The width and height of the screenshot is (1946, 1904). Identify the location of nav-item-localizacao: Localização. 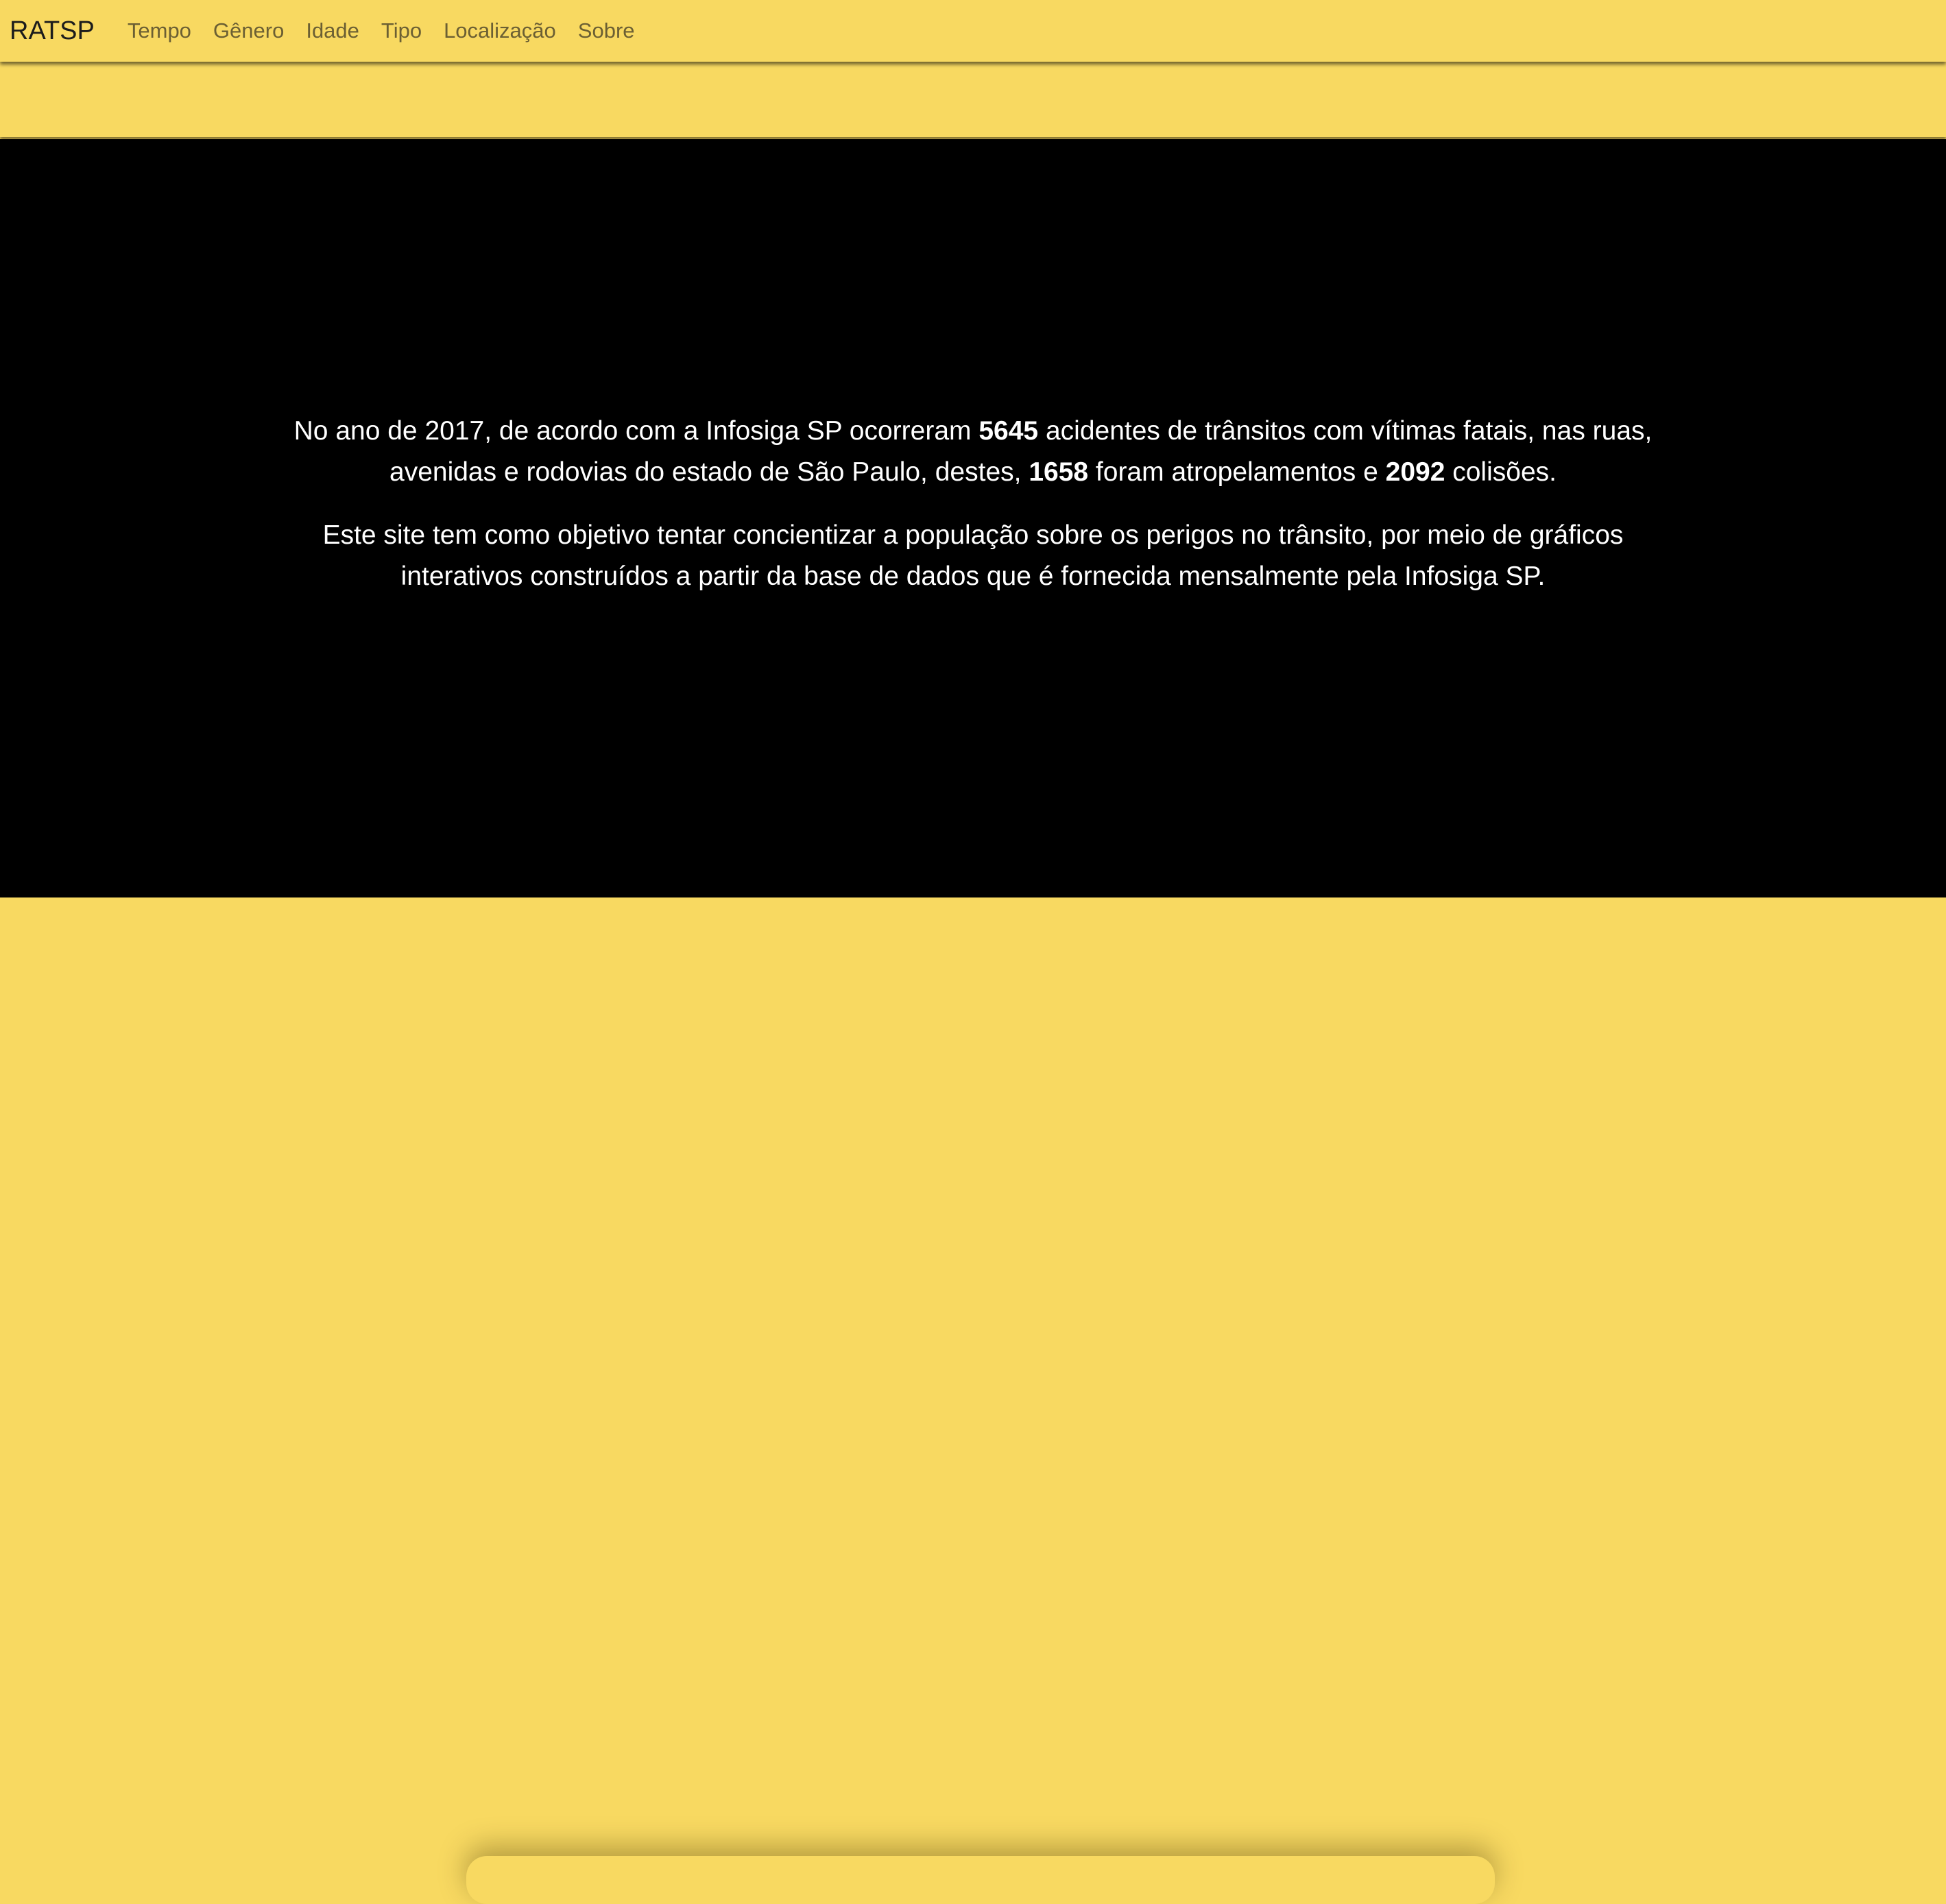
(500, 31).